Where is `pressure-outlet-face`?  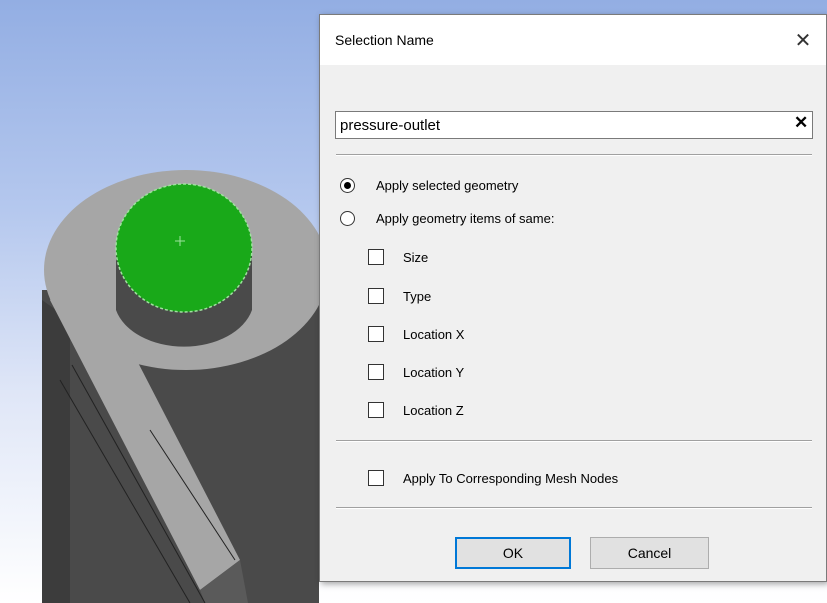 pressure-outlet-face is located at coordinates (184, 248).